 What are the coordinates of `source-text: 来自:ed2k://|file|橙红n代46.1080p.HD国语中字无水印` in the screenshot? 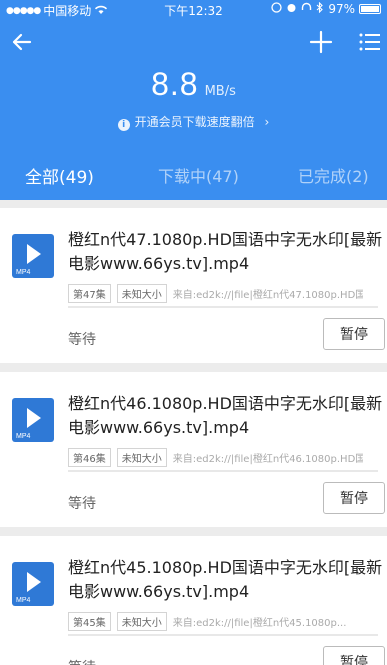 It's located at (267, 459).